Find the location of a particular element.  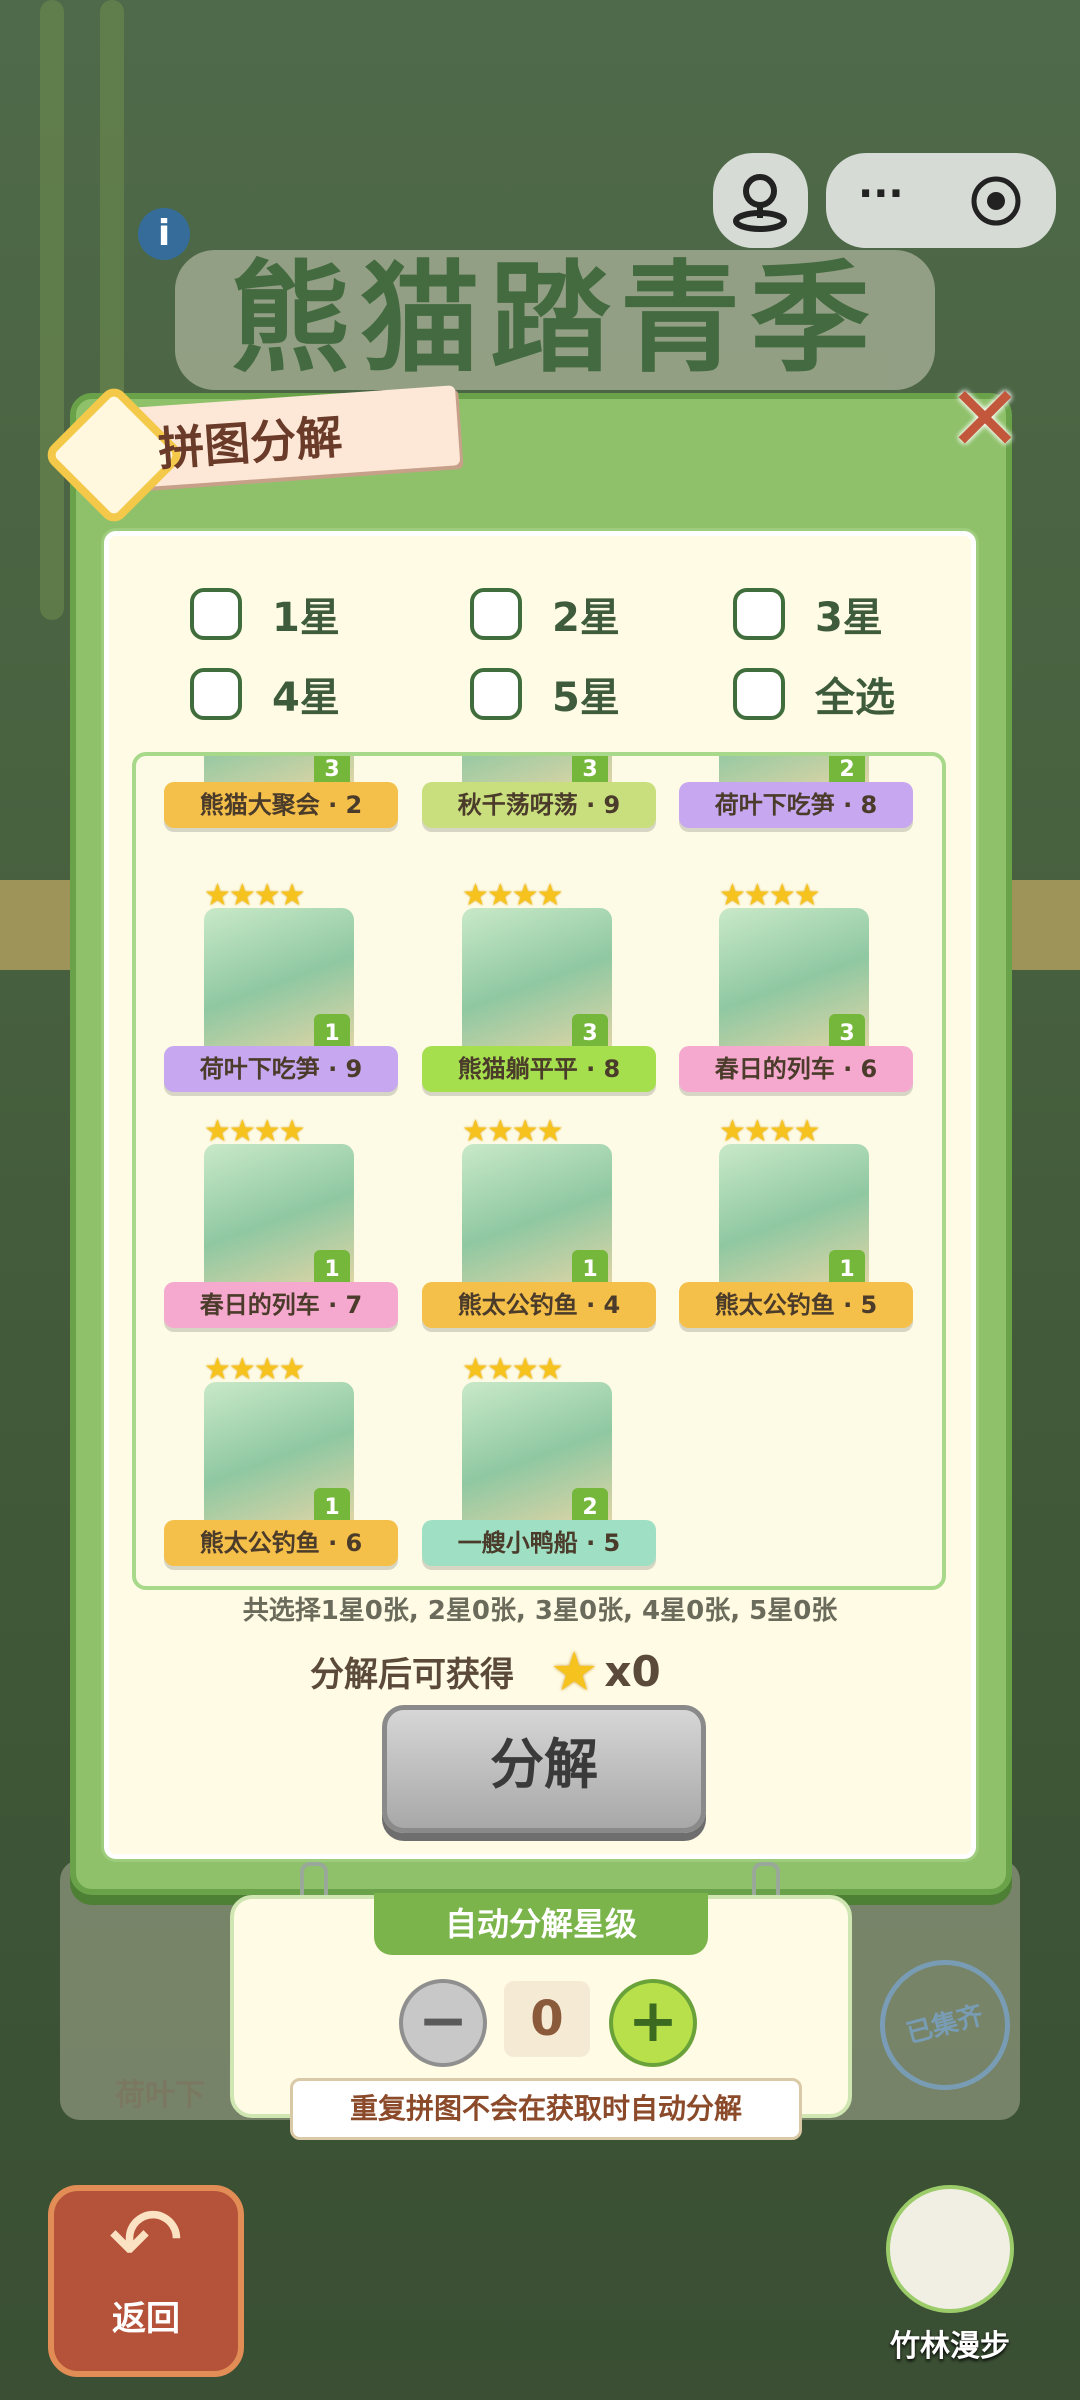

avatar-button is located at coordinates (760, 200).